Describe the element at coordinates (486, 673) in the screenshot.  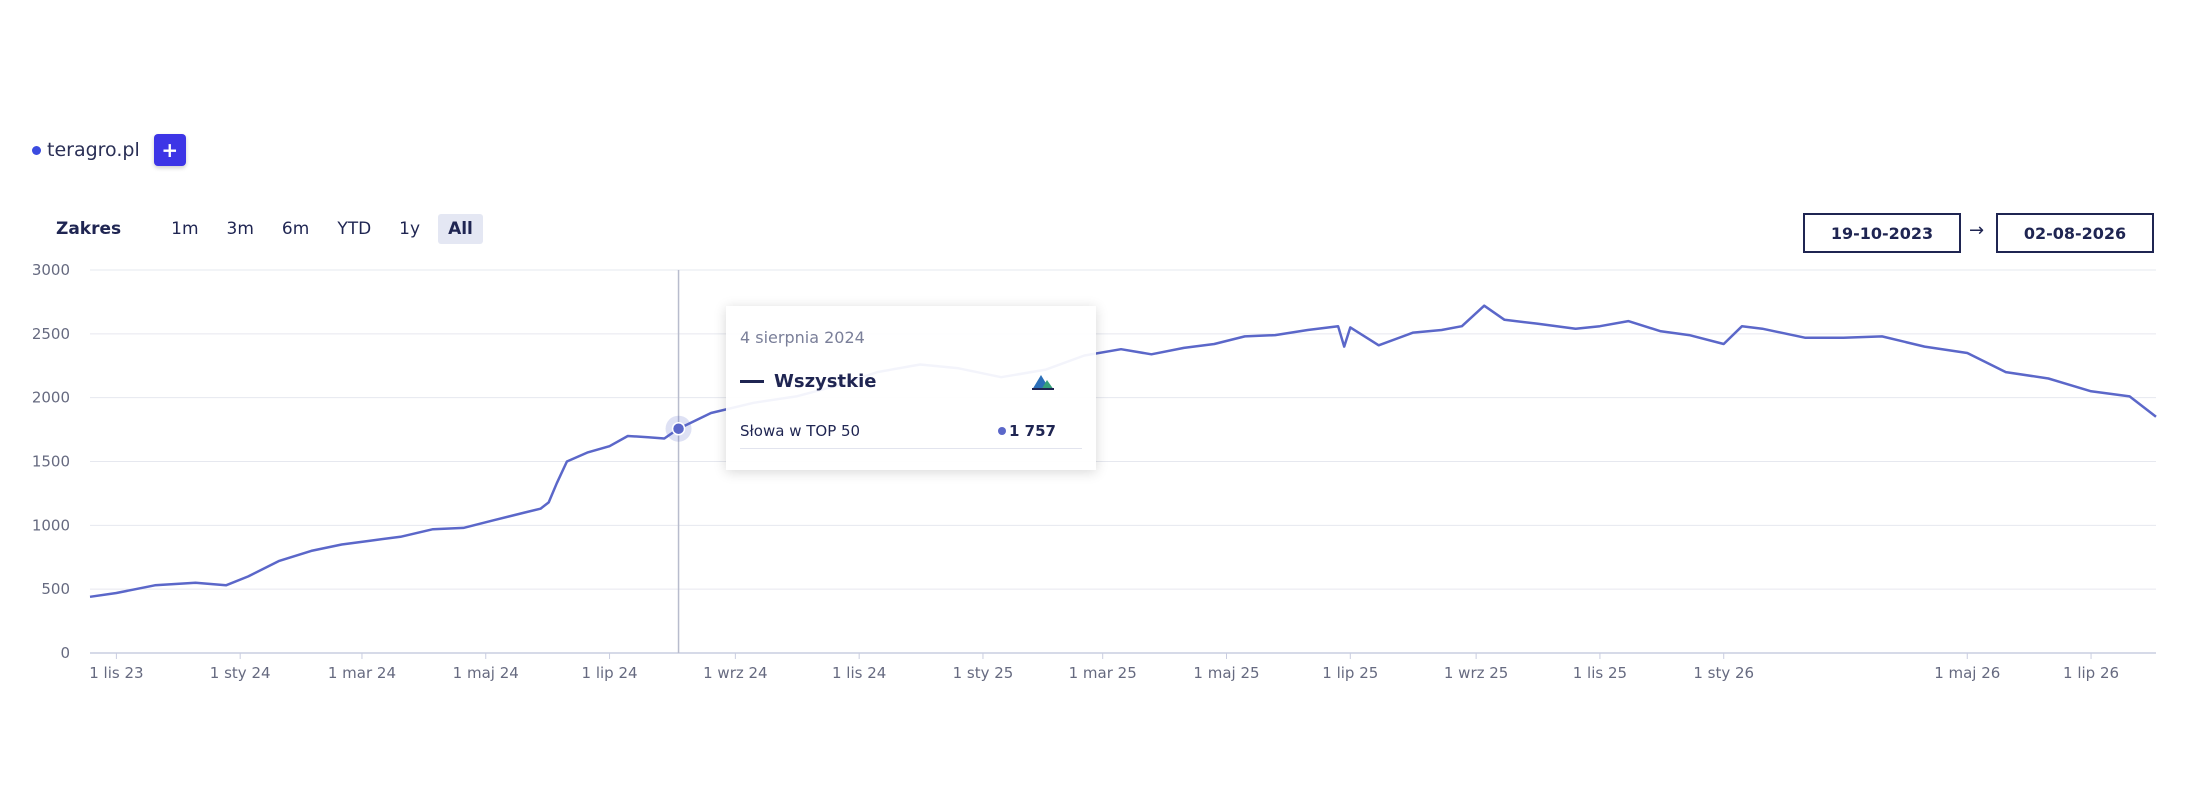
I see `x-tick-label: 1 maj 24` at that location.